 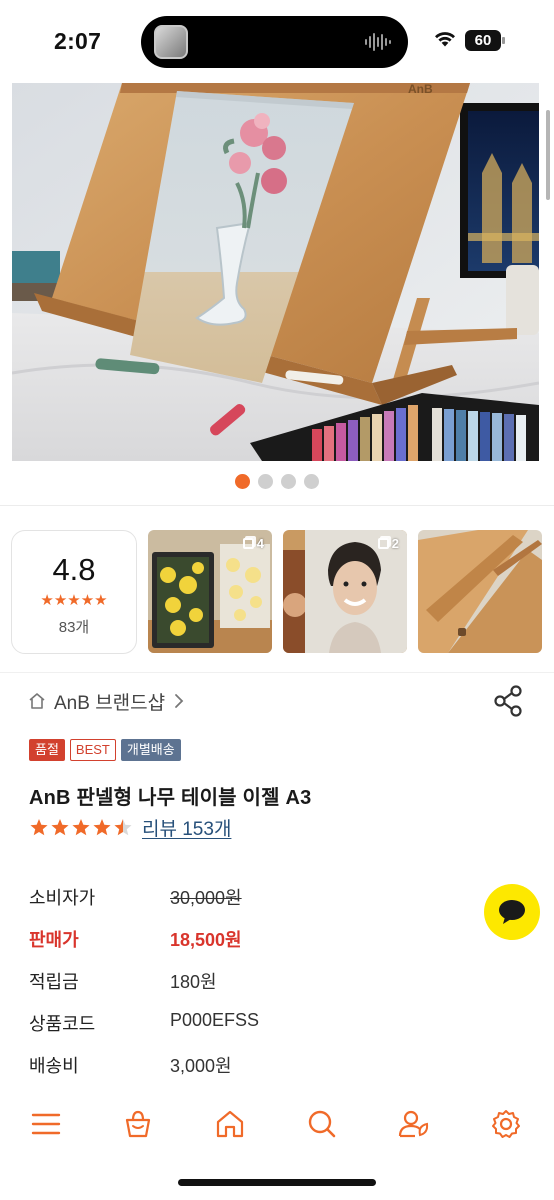 I want to click on info-label: 상품코드, so click(x=62, y=1024).